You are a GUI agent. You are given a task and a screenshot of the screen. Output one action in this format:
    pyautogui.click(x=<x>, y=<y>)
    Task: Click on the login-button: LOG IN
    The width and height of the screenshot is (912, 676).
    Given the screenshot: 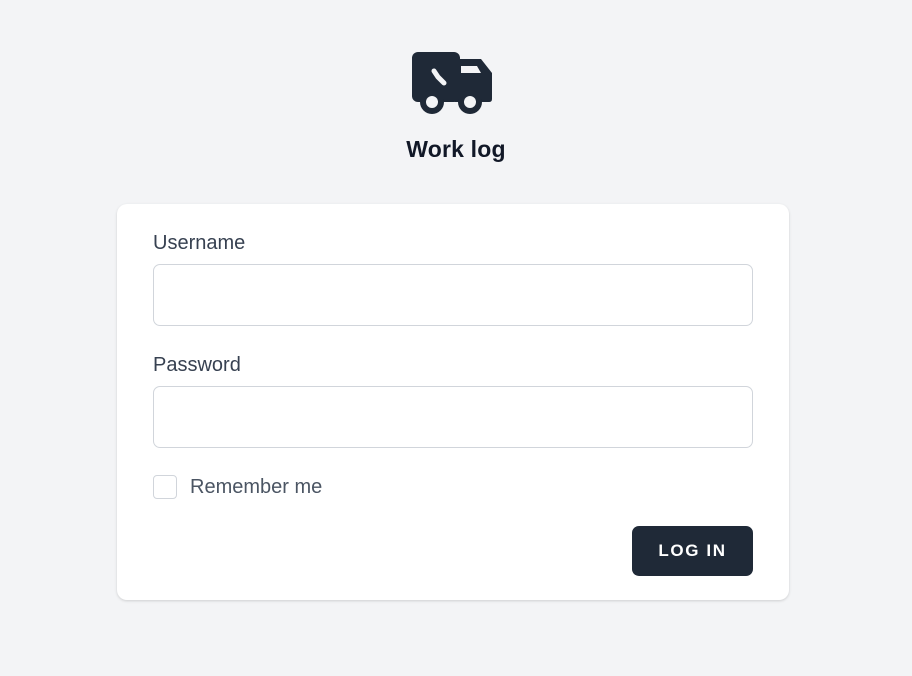 What is the action you would take?
    pyautogui.click(x=692, y=551)
    